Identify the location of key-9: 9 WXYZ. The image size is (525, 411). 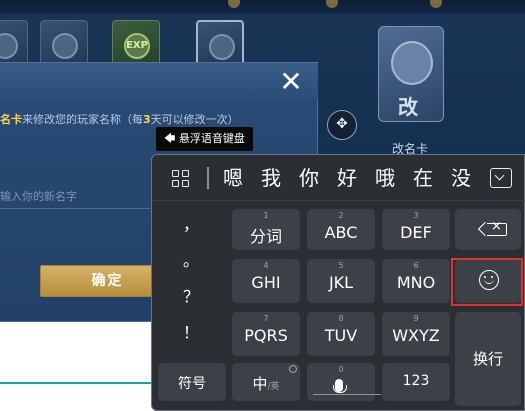
(416, 334).